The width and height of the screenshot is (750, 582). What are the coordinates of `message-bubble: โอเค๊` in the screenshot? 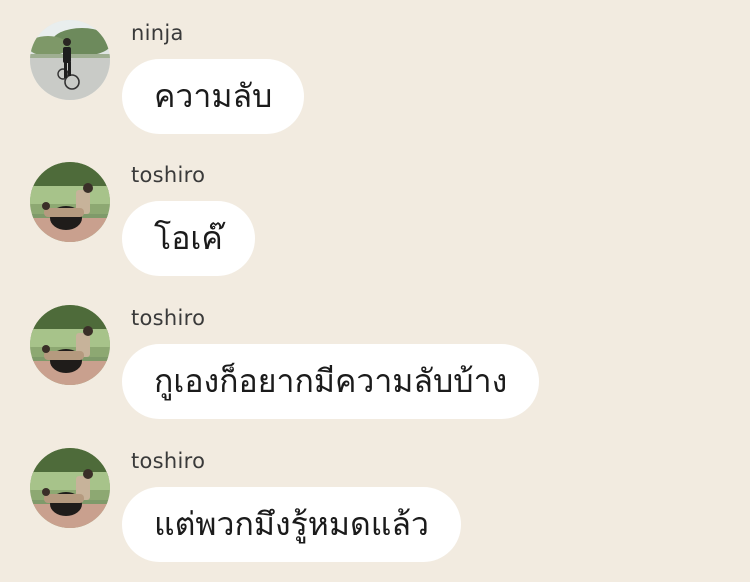 It's located at (188, 238).